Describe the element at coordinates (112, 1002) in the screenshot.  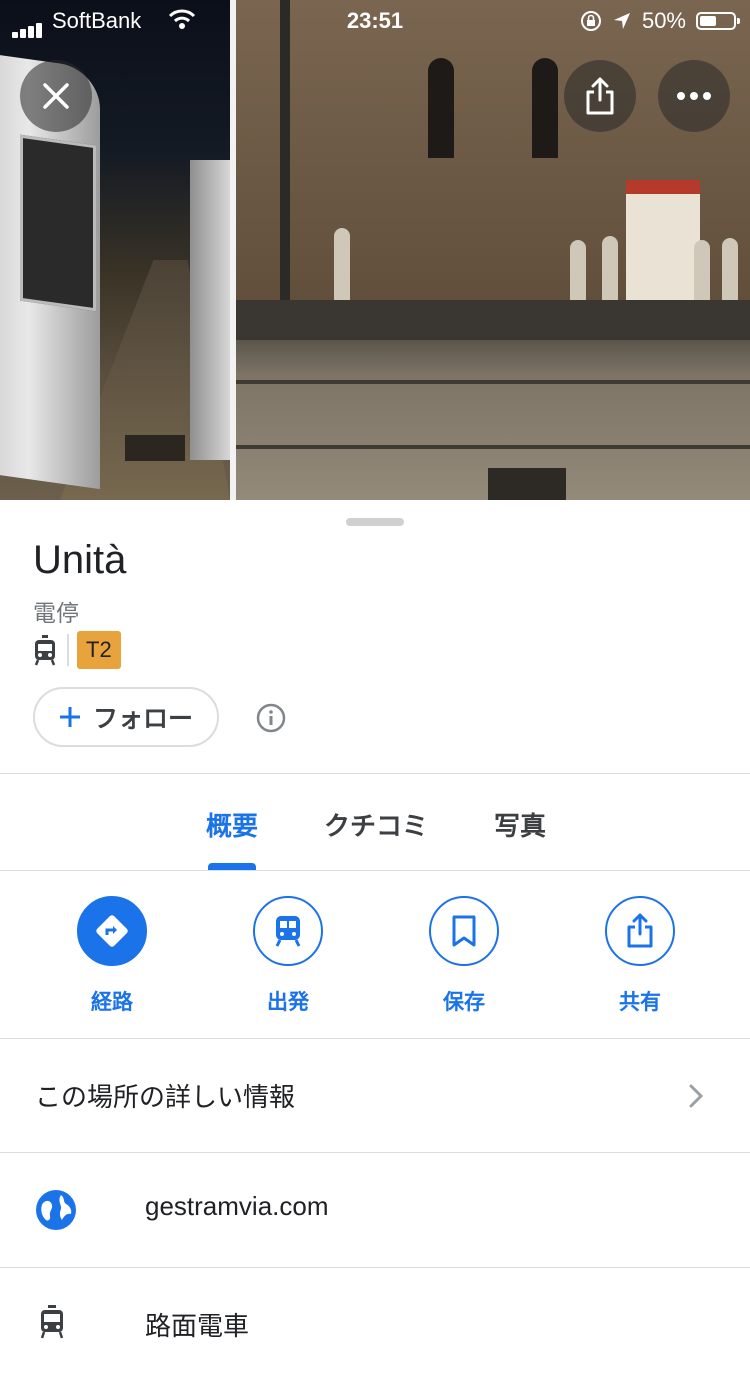
I see `directions-label: 経路` at that location.